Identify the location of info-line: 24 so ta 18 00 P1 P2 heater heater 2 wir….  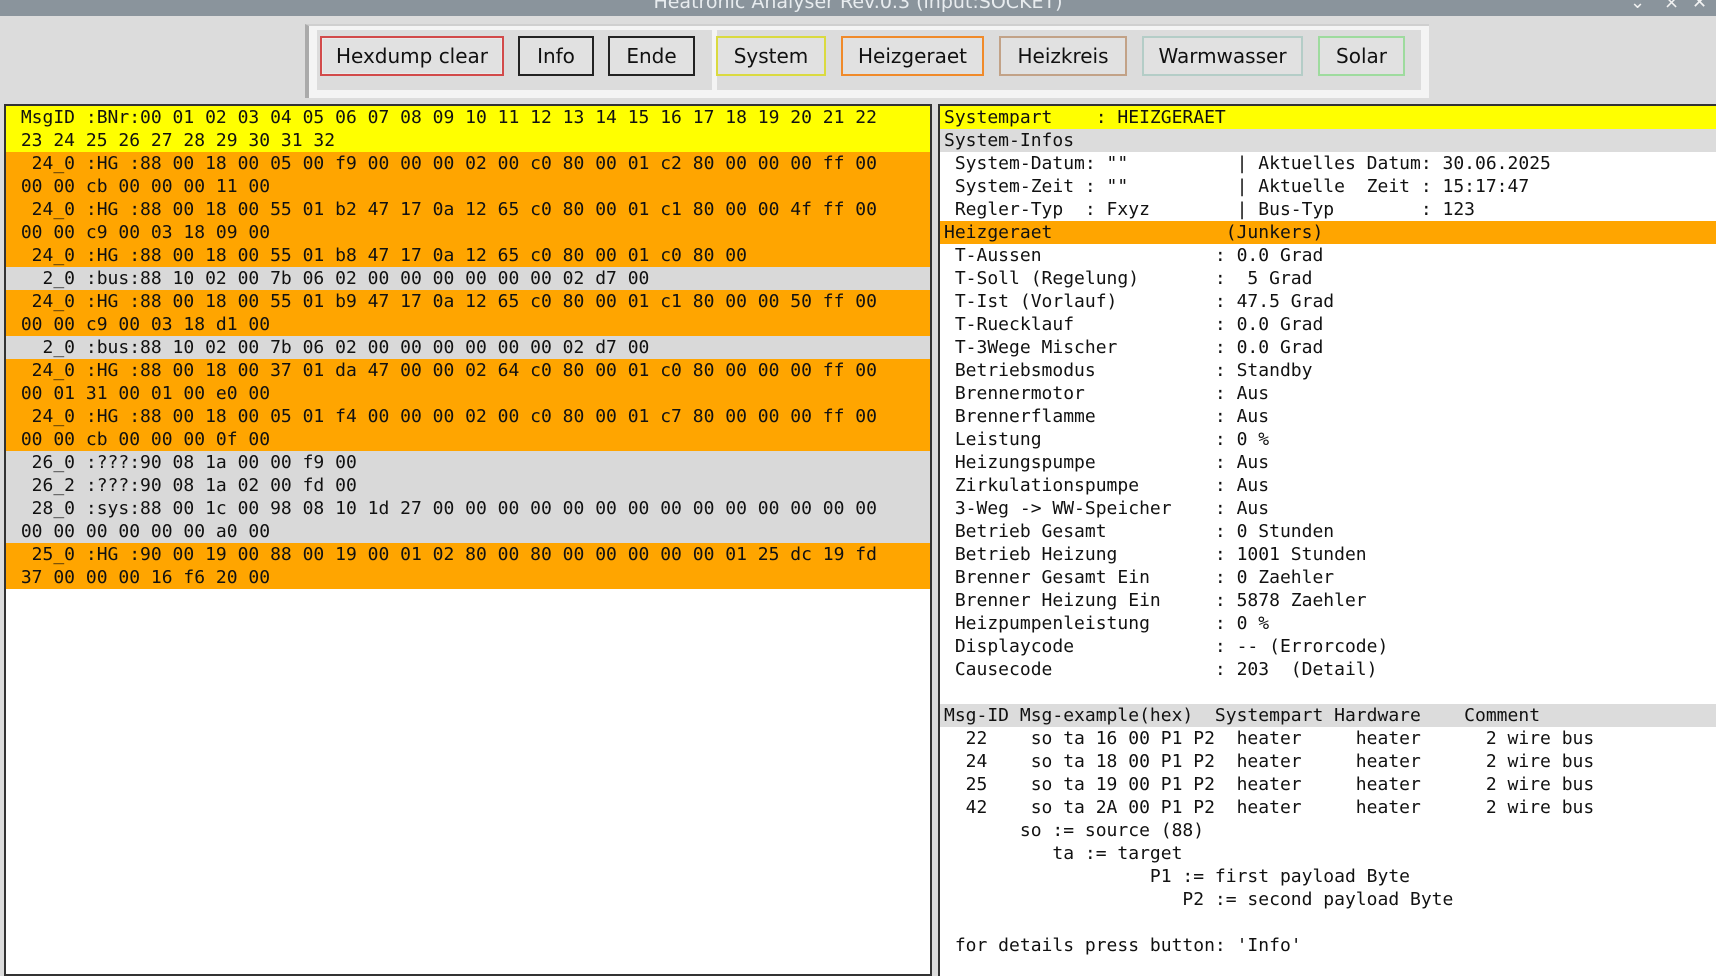
(1269, 761).